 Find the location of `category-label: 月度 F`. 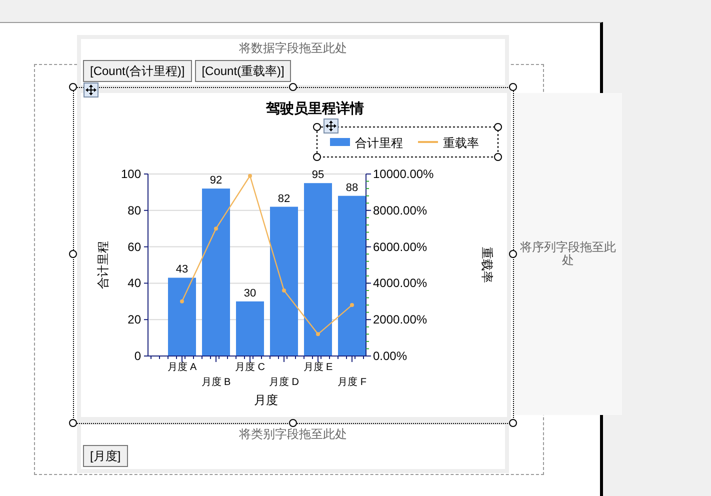

category-label: 月度 F is located at coordinates (352, 382).